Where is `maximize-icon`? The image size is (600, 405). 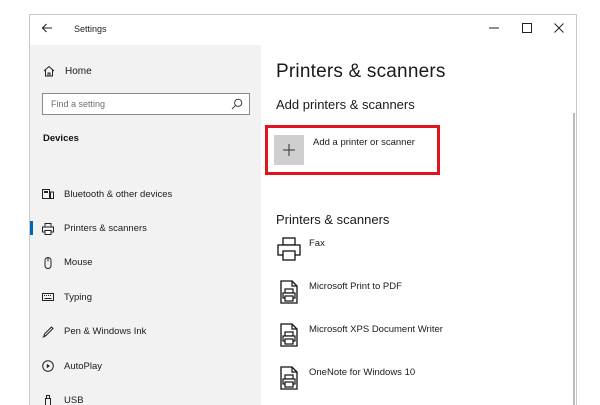
maximize-icon is located at coordinates (527, 28).